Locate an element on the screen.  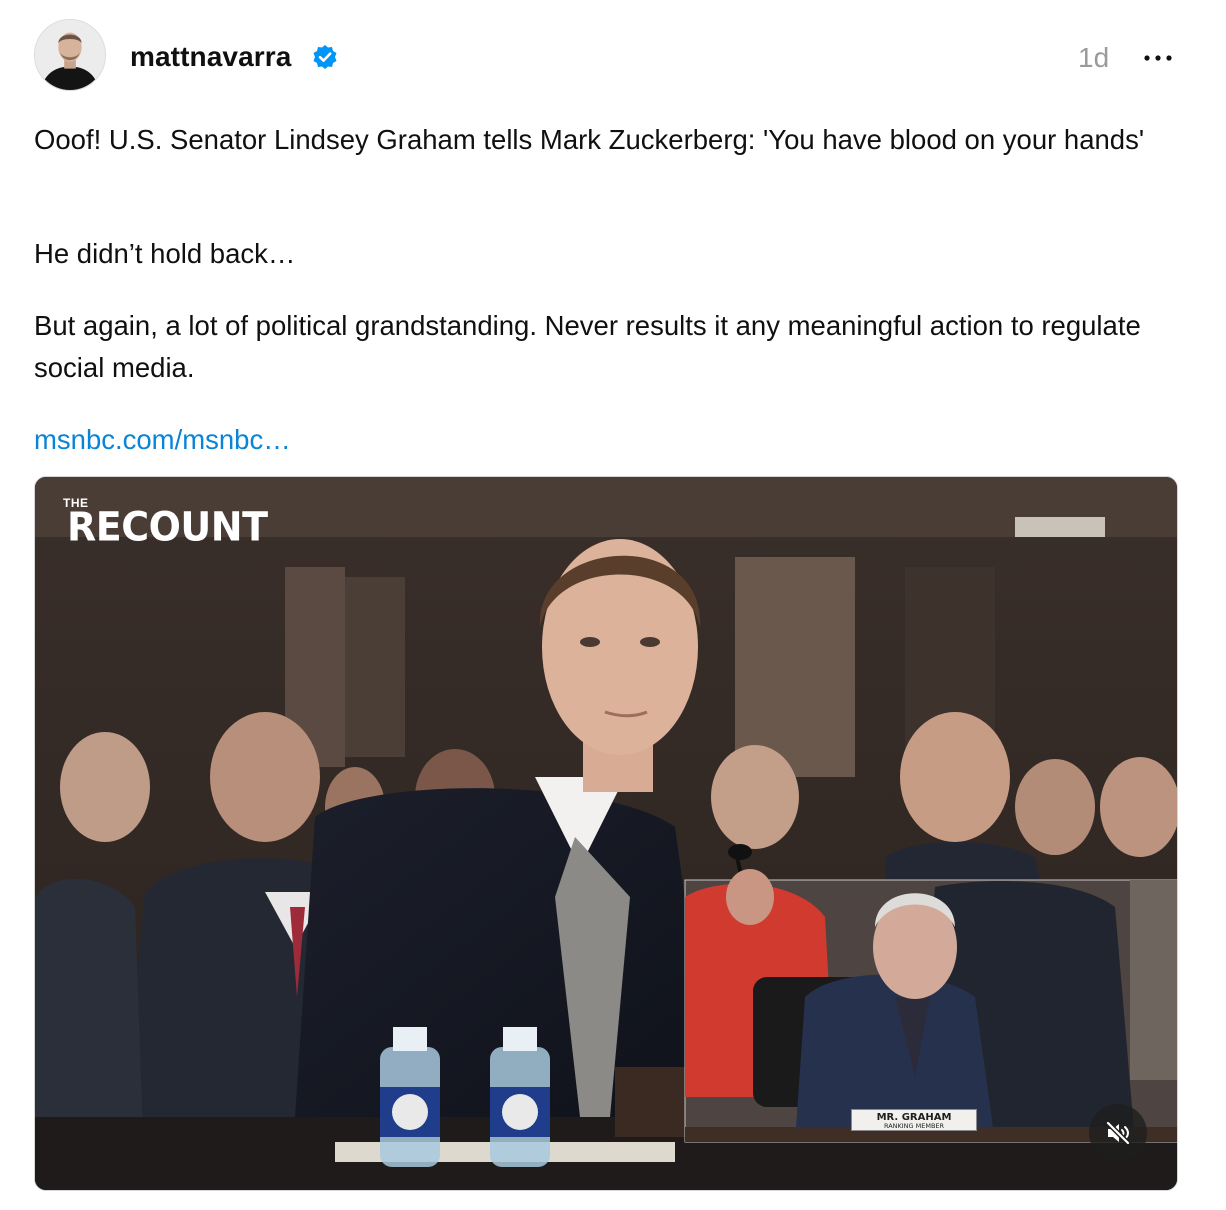
avatar-image is located at coordinates (70, 55).